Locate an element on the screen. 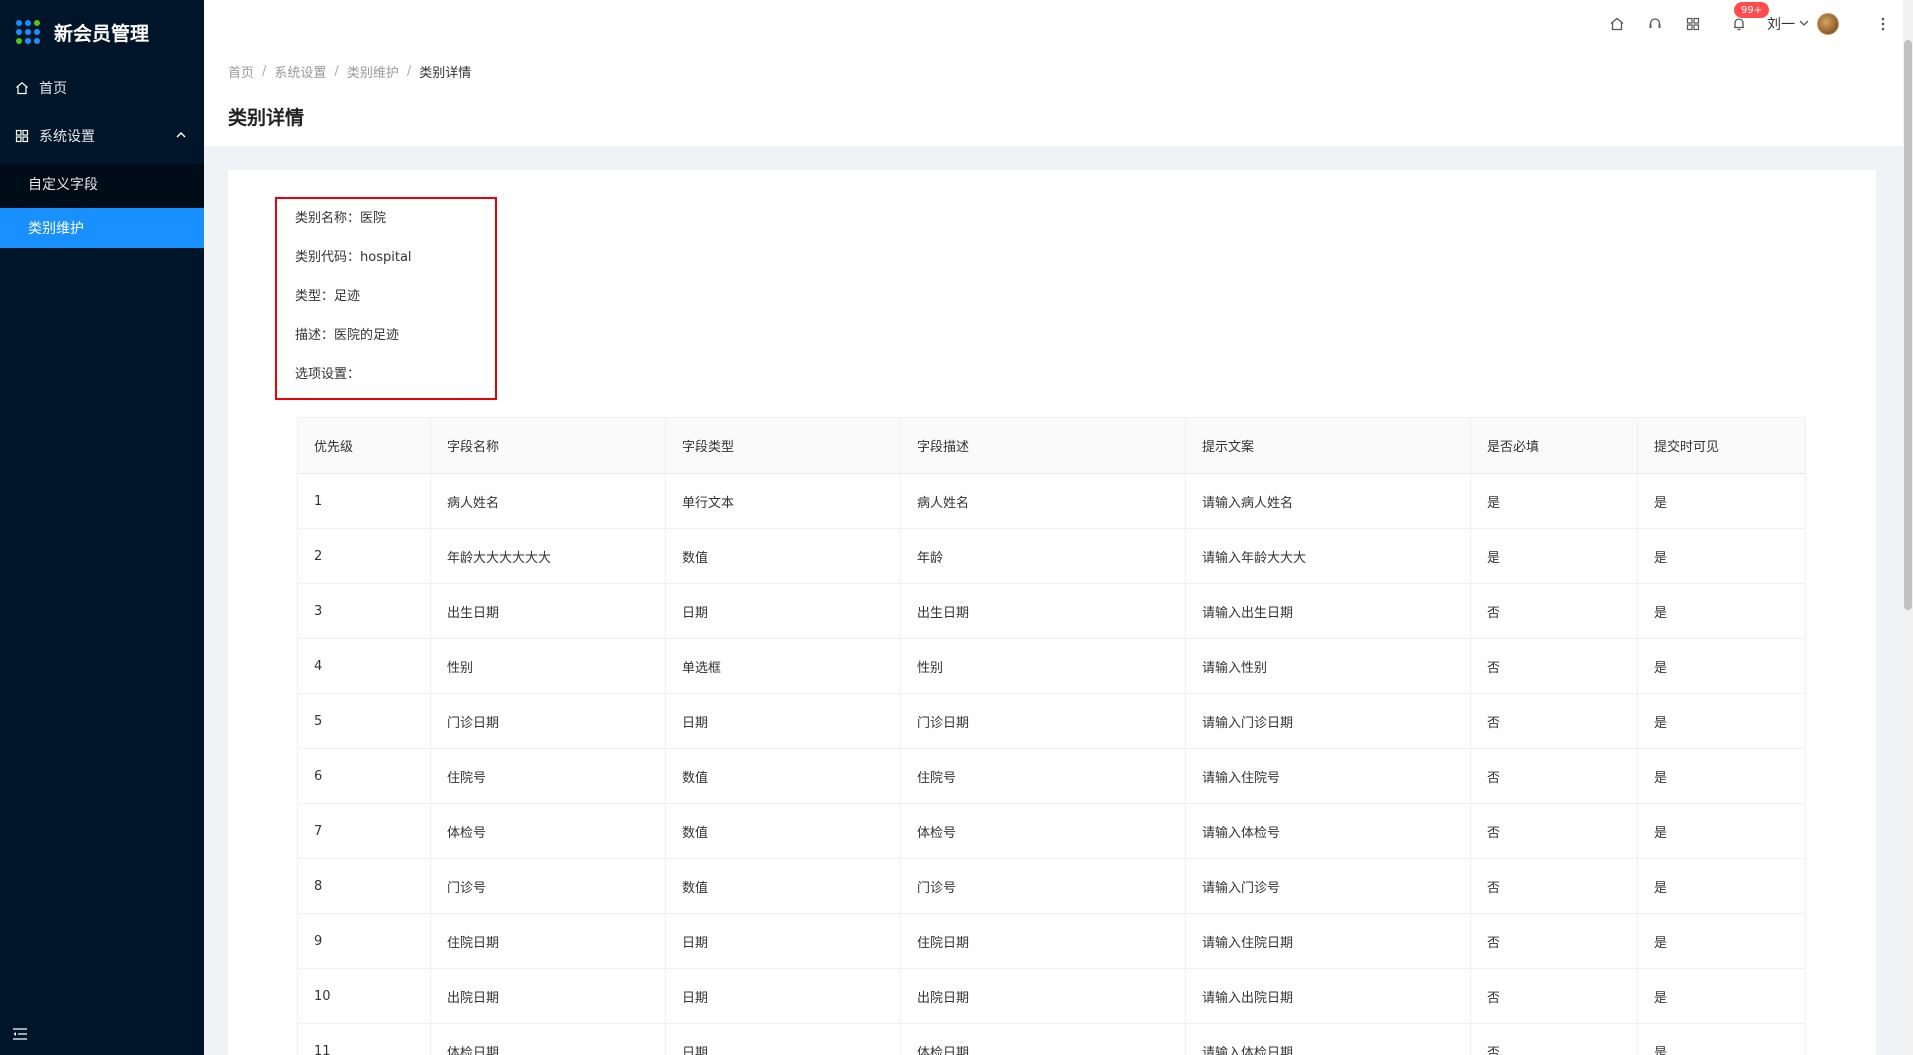 Image resolution: width=1913 pixels, height=1055 pixels. sidebar-item-system-settings: 系统设置 is located at coordinates (102, 136).